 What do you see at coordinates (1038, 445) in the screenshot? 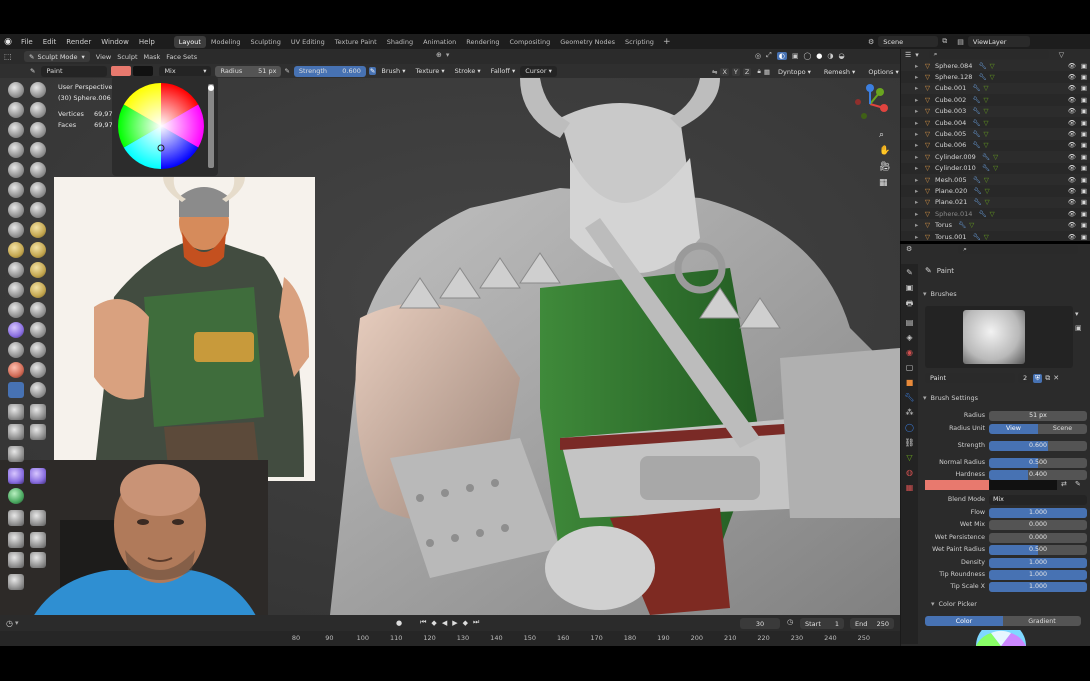
I see `brush-setting-slider: 0.600` at bounding box center [1038, 445].